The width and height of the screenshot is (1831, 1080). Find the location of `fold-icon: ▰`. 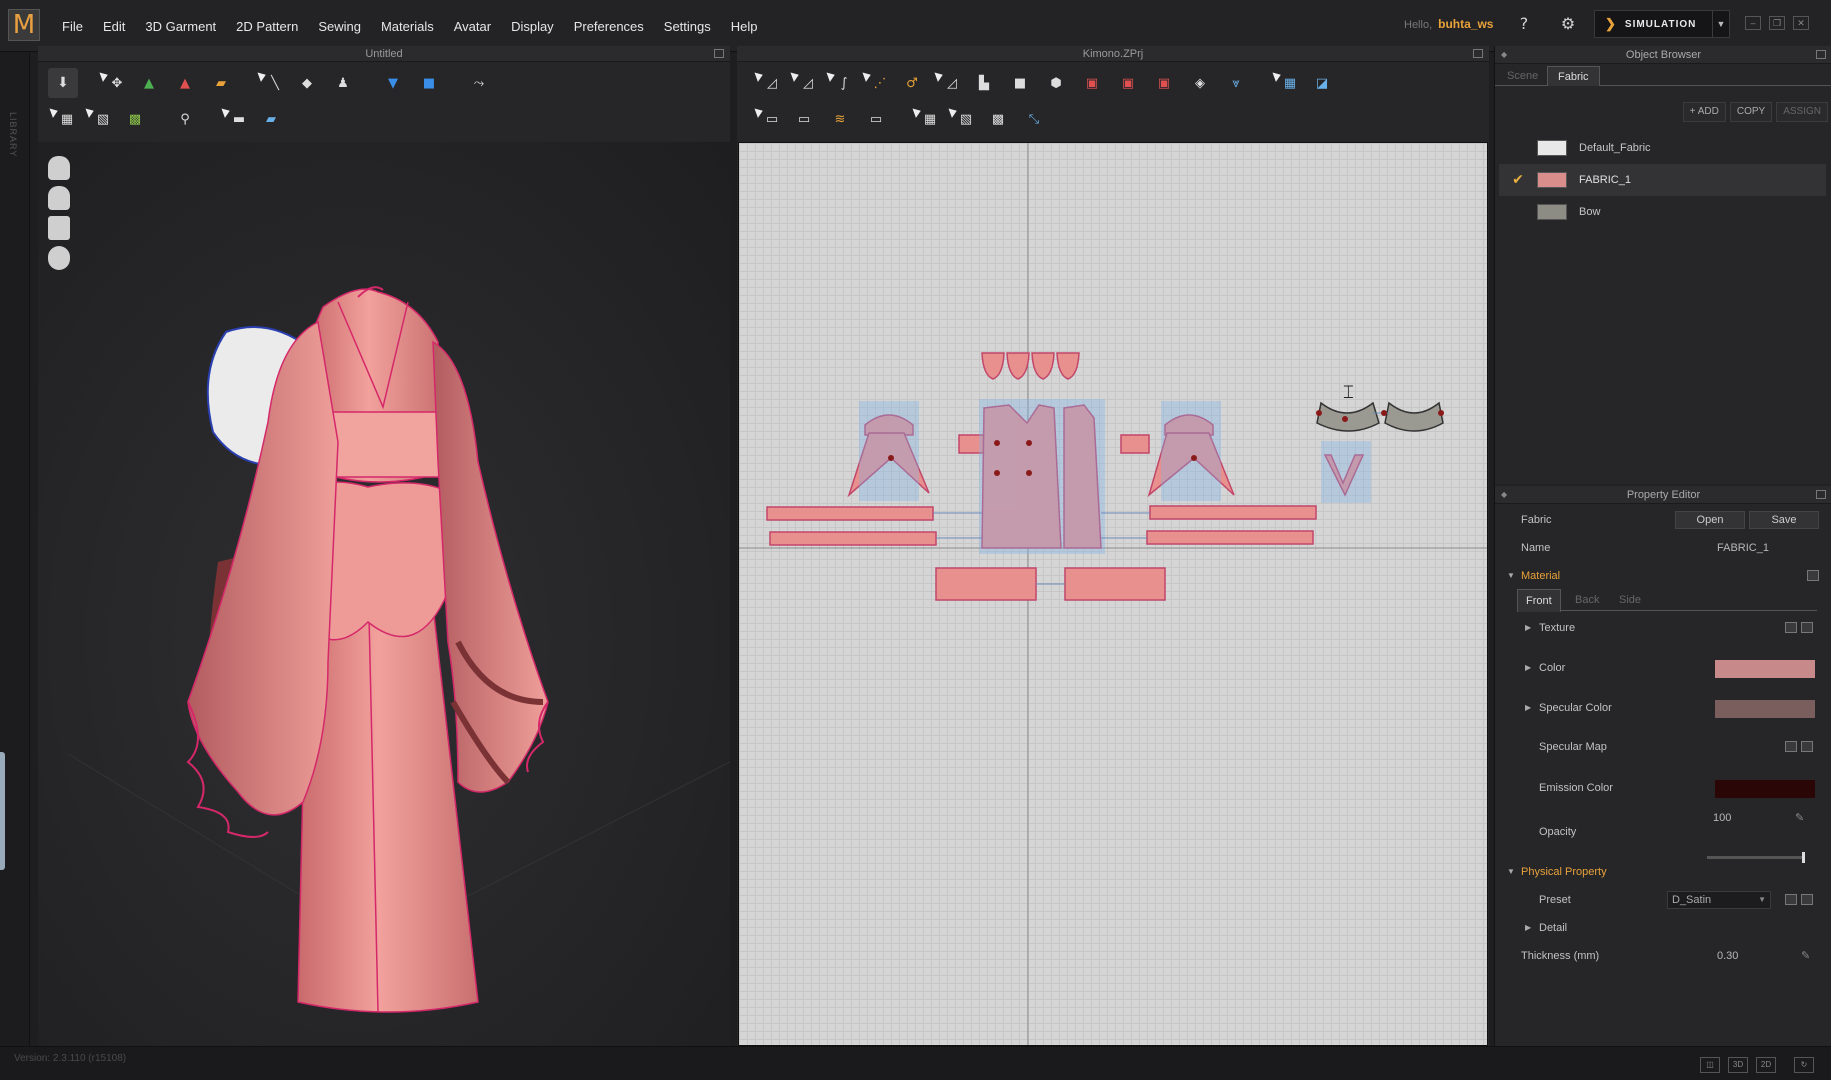

fold-icon: ▰ is located at coordinates (221, 83).